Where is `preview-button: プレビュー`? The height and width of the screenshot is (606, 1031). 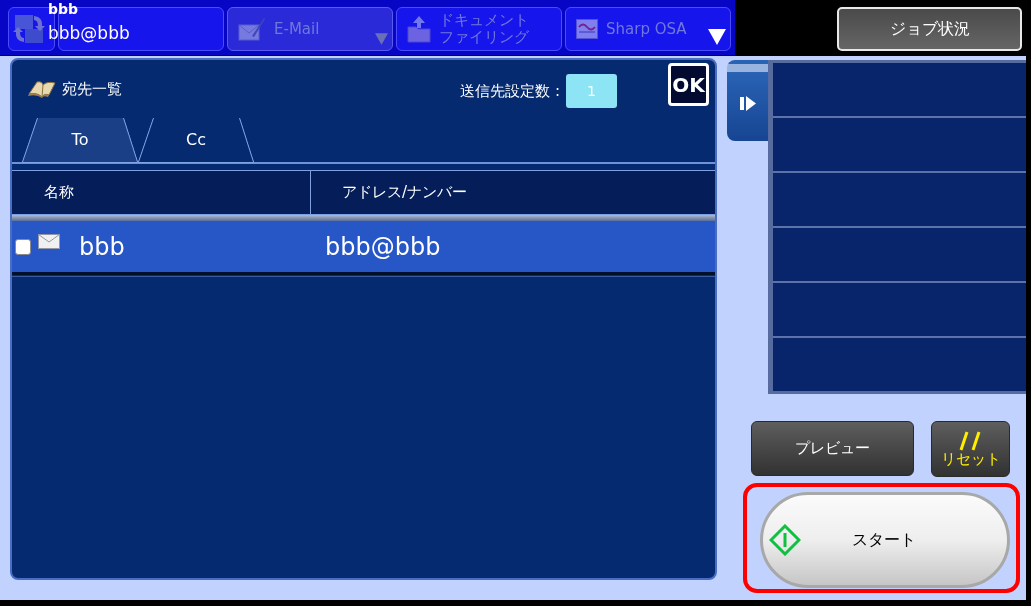 preview-button: プレビュー is located at coordinates (832, 448).